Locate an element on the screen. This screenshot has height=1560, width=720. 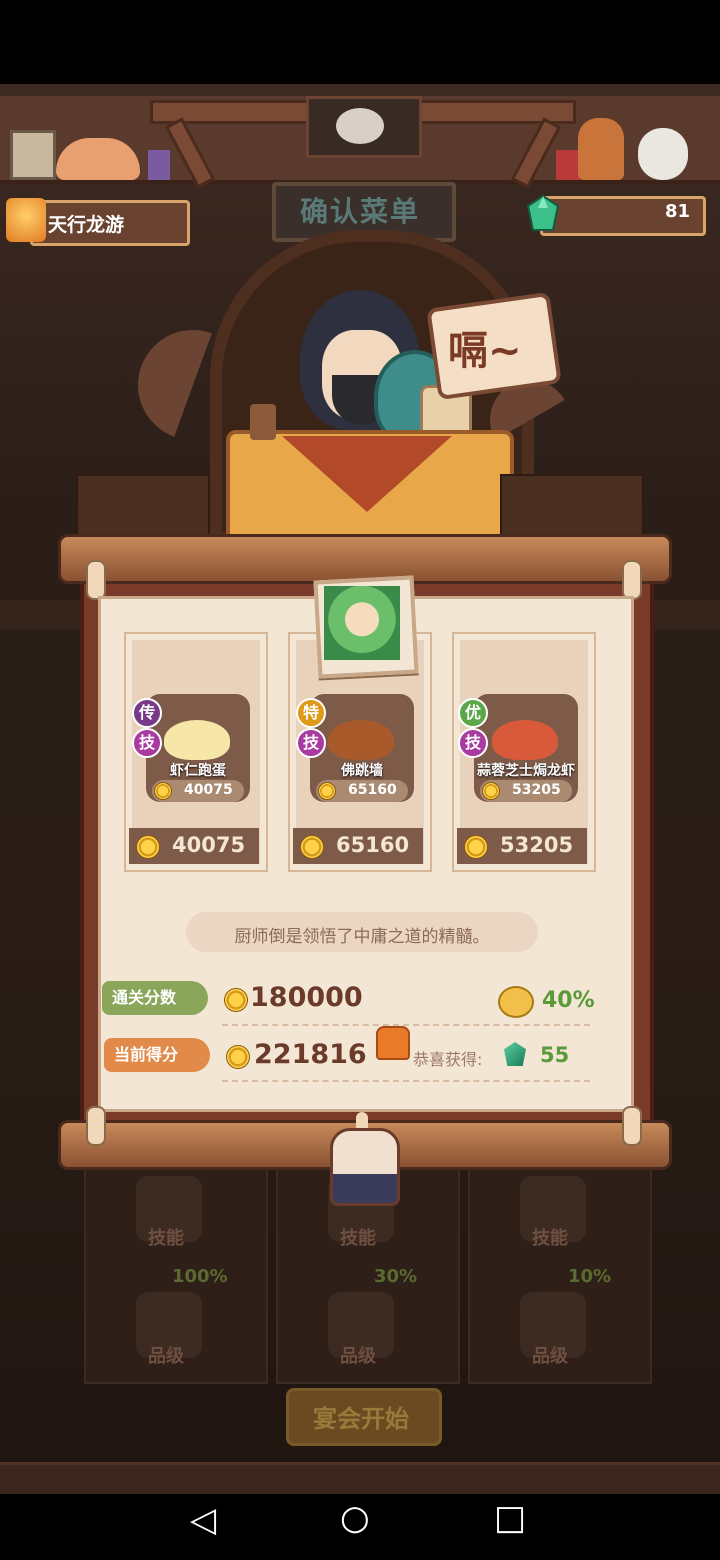
bell-pendant-icon is located at coordinates (365, 1167).